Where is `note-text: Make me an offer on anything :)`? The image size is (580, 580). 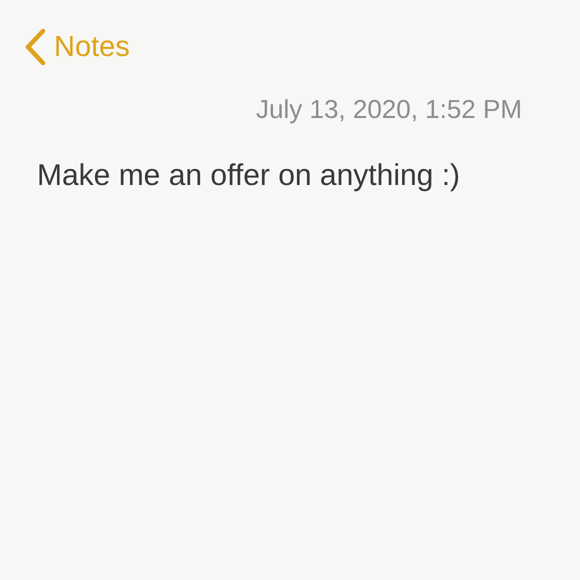
note-text: Make me an offer on anything :) is located at coordinates (249, 176).